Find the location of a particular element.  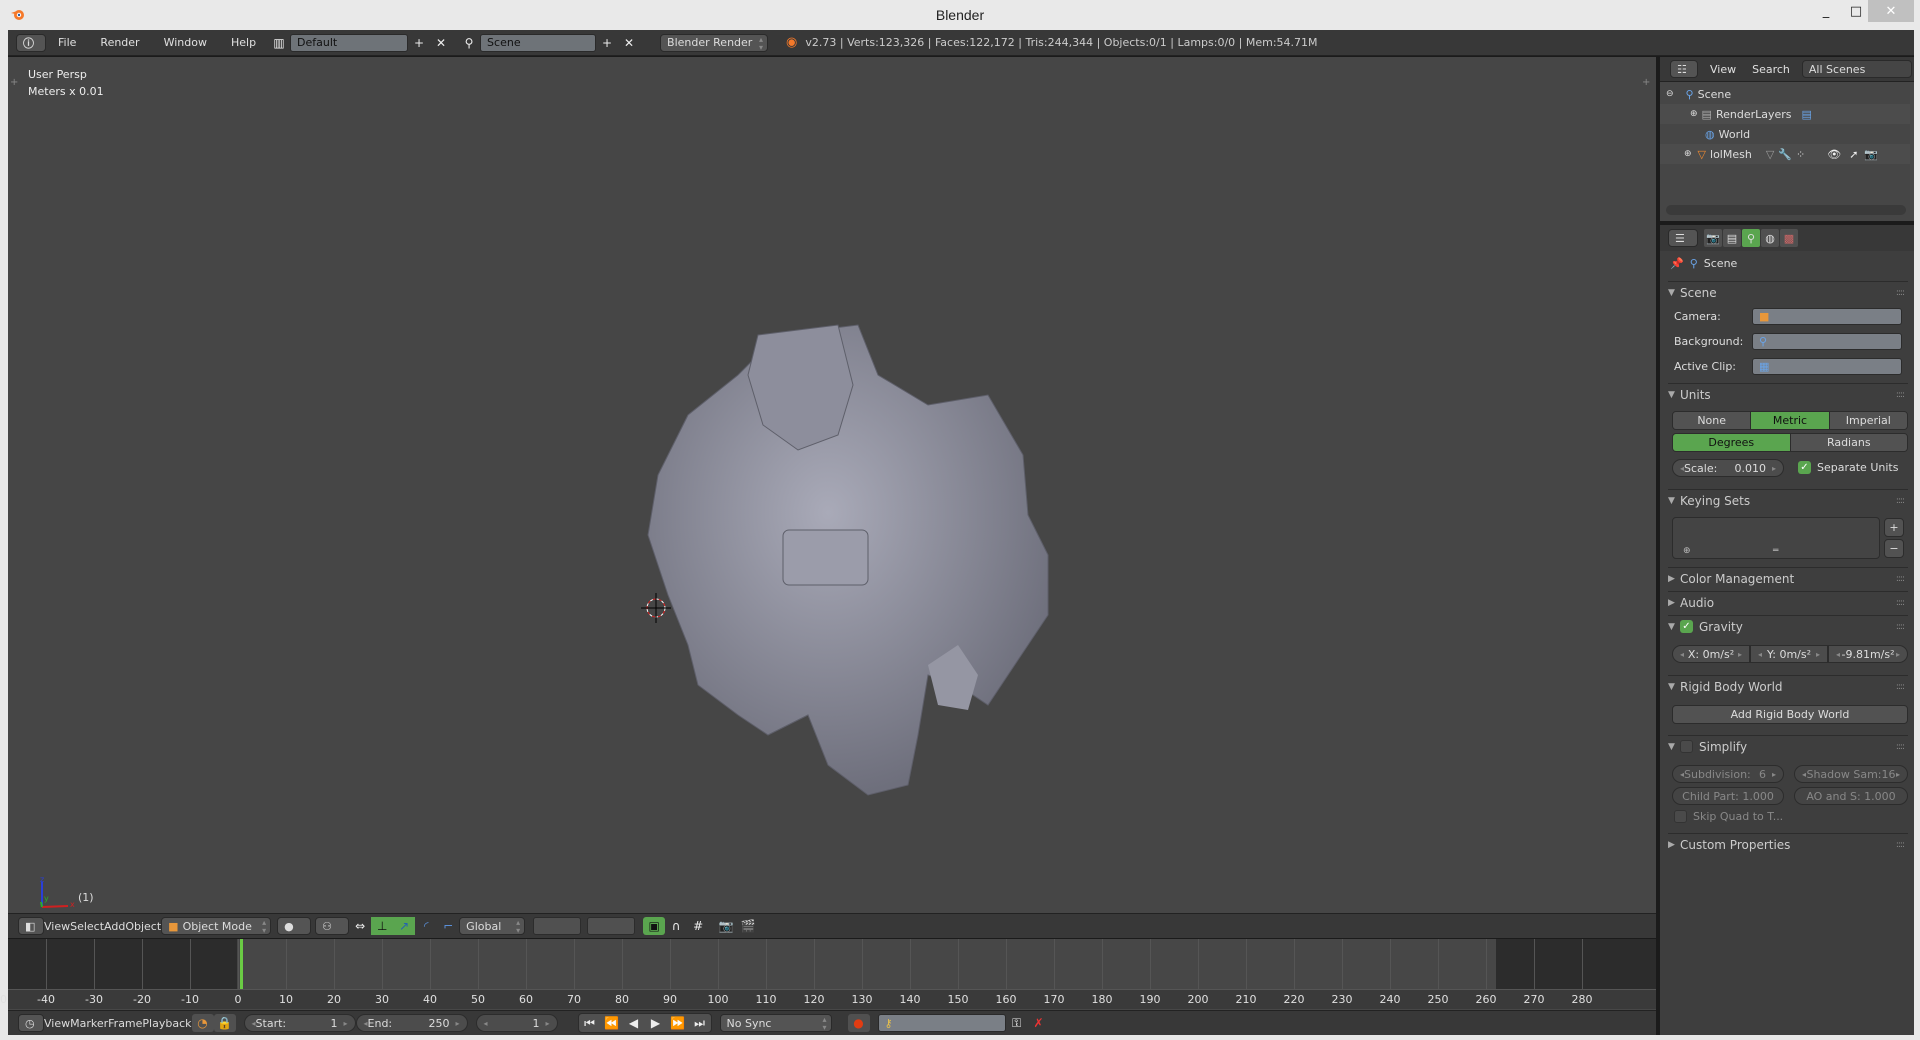

gravity-z-field: ◂ -9.81m/s² ▸ is located at coordinates (1868, 654).